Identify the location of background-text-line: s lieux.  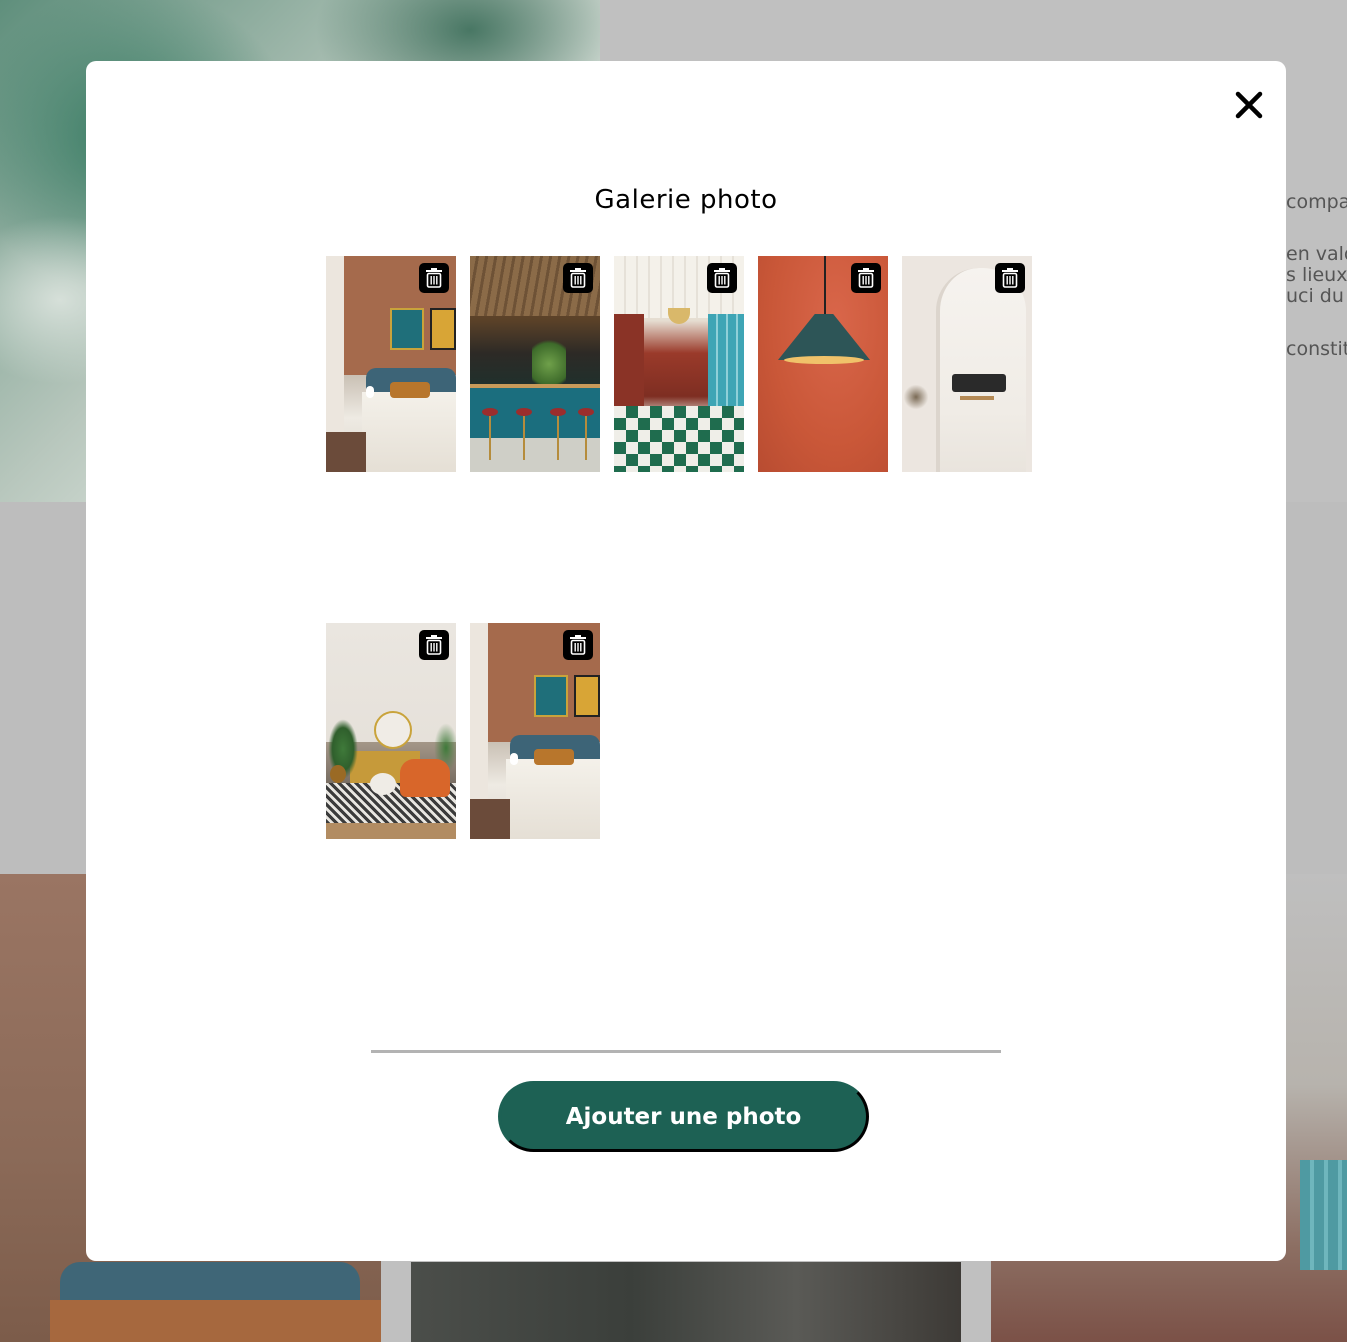
(1316, 275).